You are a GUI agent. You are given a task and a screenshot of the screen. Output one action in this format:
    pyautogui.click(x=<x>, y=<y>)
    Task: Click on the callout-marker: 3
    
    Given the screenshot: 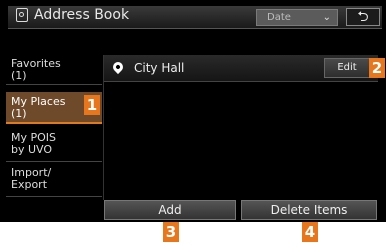 What is the action you would take?
    pyautogui.click(x=171, y=232)
    